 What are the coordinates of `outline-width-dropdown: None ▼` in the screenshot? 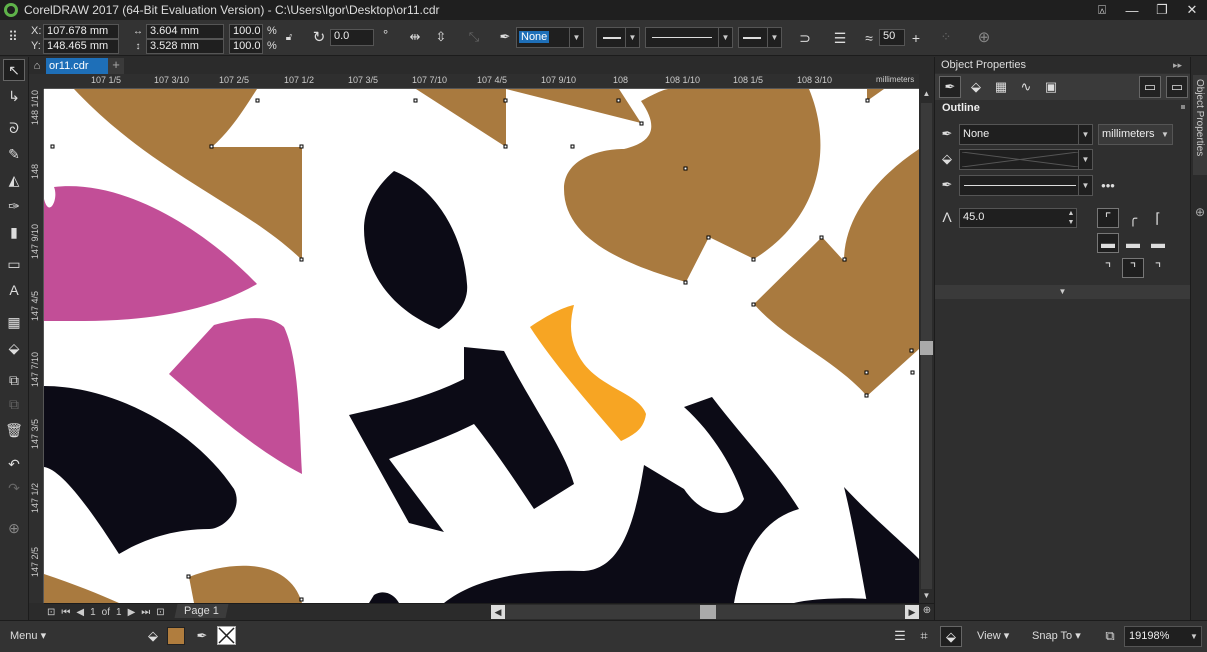 It's located at (1026, 134).